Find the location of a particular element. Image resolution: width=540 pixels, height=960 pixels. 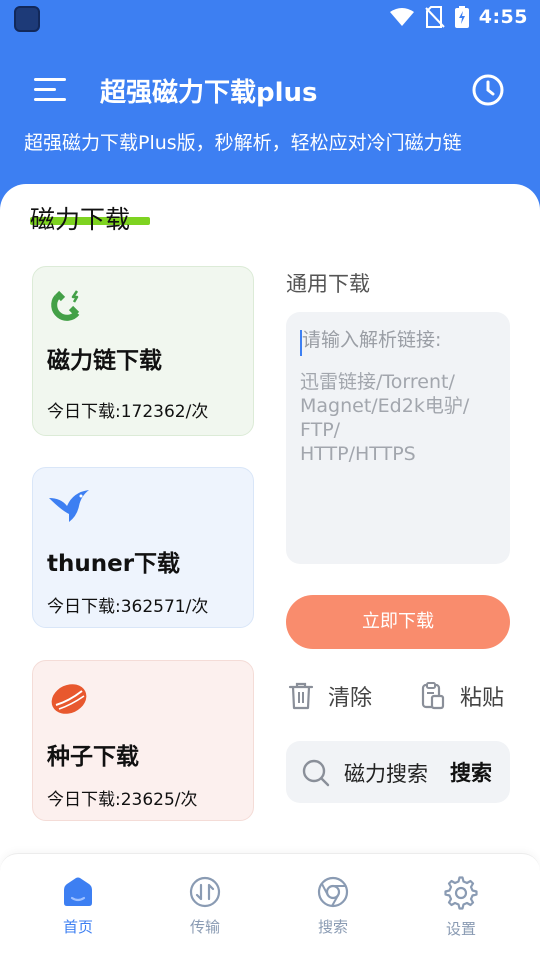

magnet-icon is located at coordinates (65, 305).